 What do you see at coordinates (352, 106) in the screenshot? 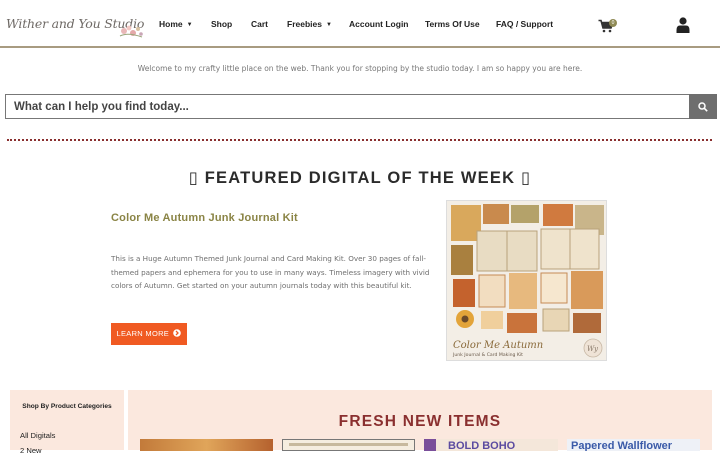
I see `search-input` at bounding box center [352, 106].